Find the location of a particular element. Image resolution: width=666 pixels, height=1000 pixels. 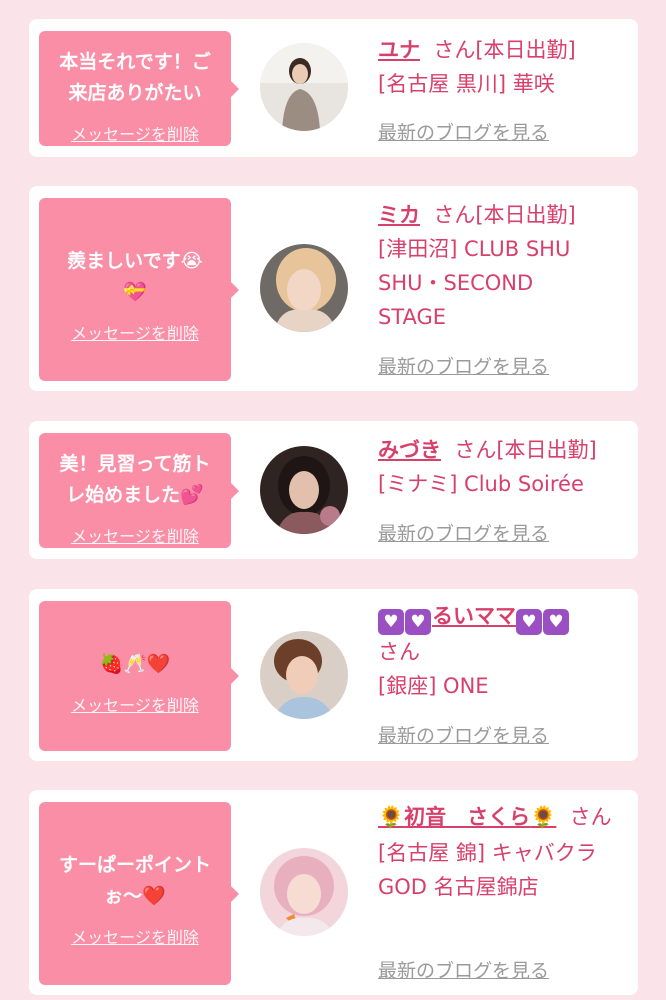

cast-name-text: るいママ is located at coordinates (474, 616).